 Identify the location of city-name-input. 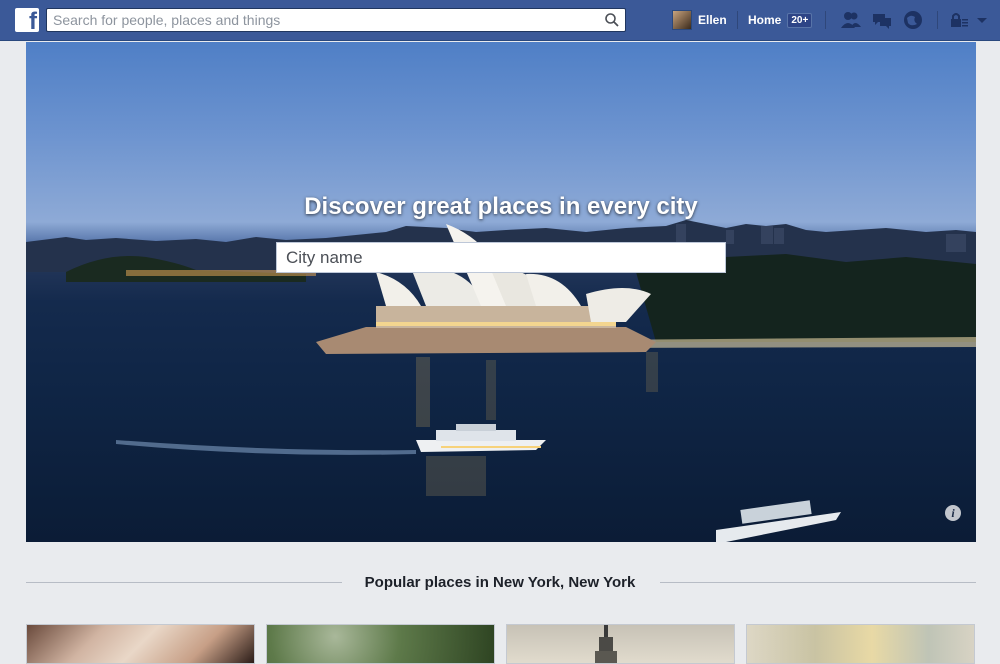
(501, 258).